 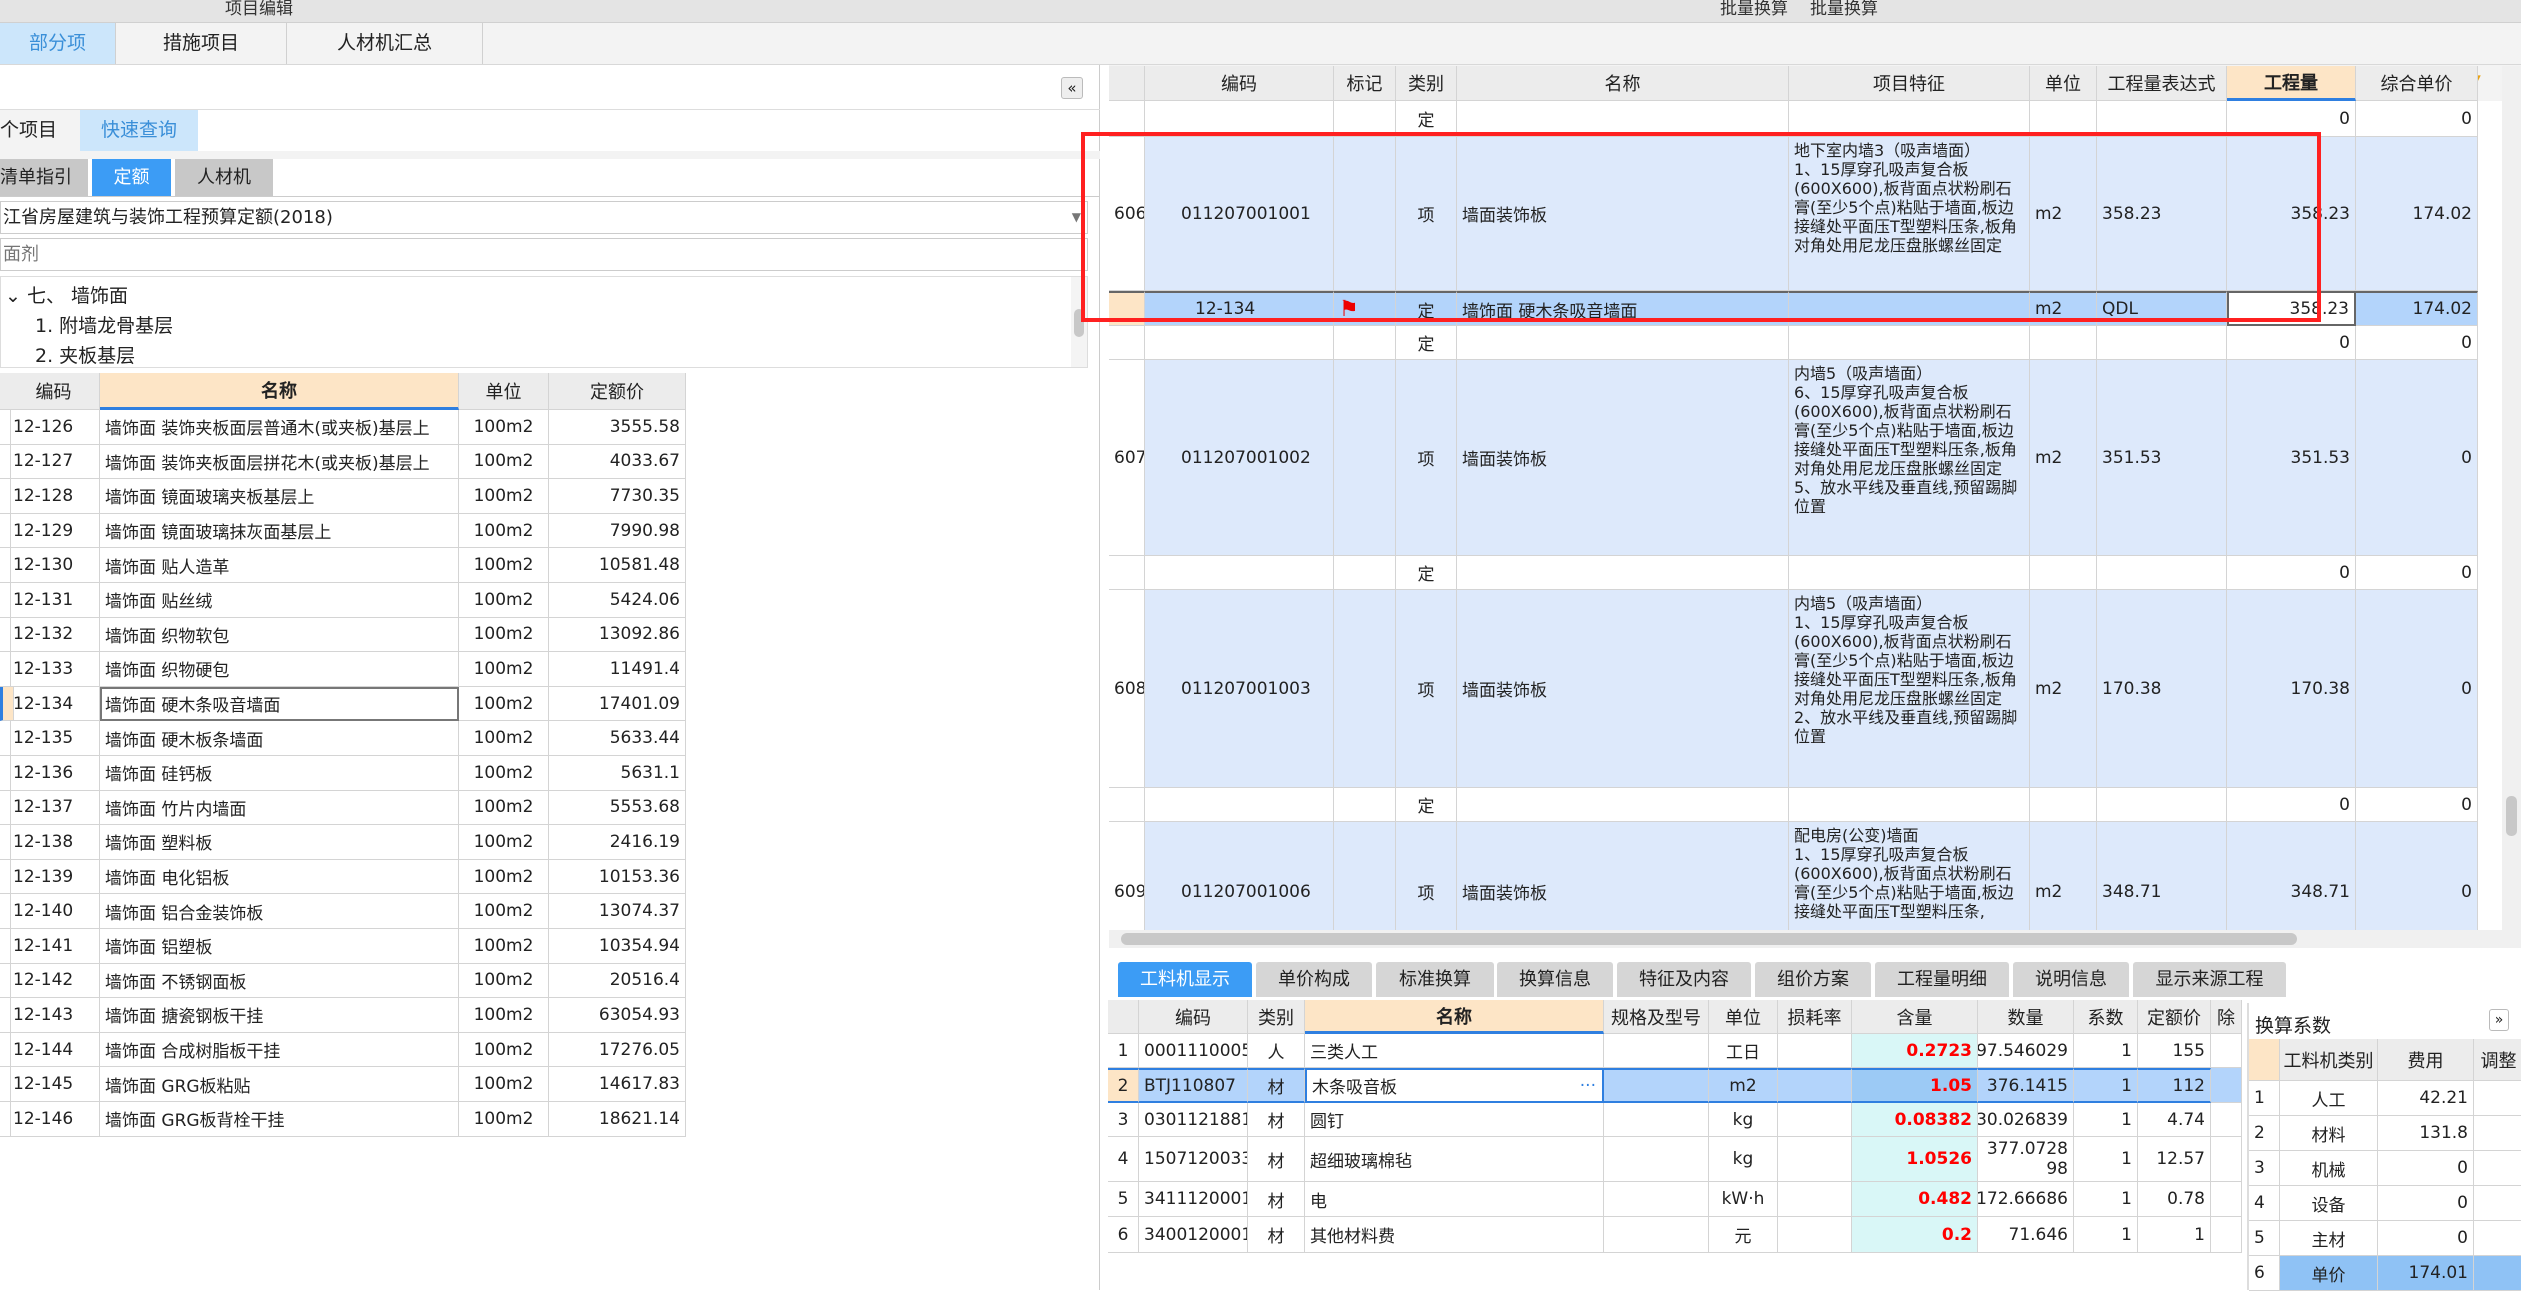 I want to click on quota-cell-code: 12-138, so click(x=54, y=842).